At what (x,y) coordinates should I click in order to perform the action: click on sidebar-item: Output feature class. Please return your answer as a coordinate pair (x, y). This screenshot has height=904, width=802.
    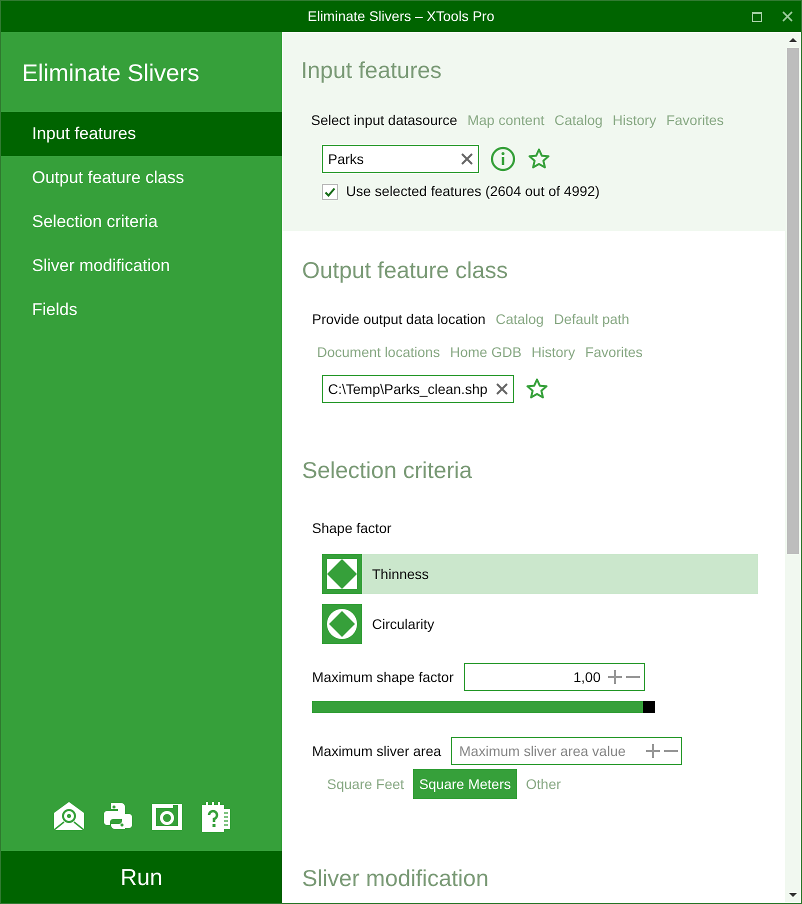
    Looking at the image, I should click on (141, 178).